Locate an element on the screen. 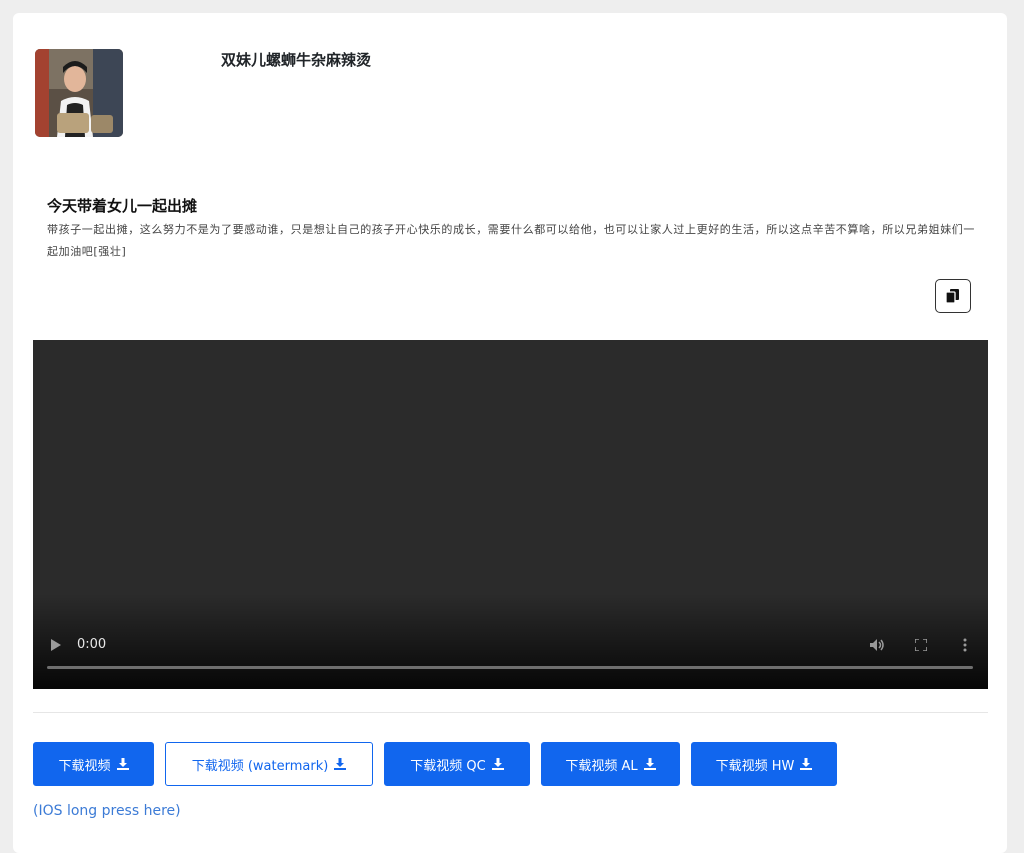  download-qc-button: 下载视频 QC is located at coordinates (457, 764).